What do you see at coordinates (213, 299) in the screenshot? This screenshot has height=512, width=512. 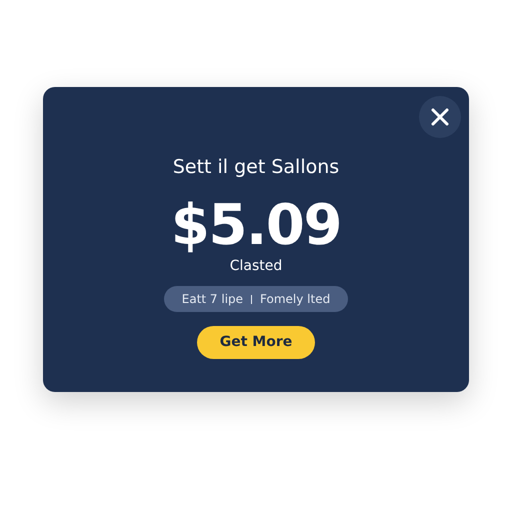 I see `pill-text: Eatt 7 lipe` at bounding box center [213, 299].